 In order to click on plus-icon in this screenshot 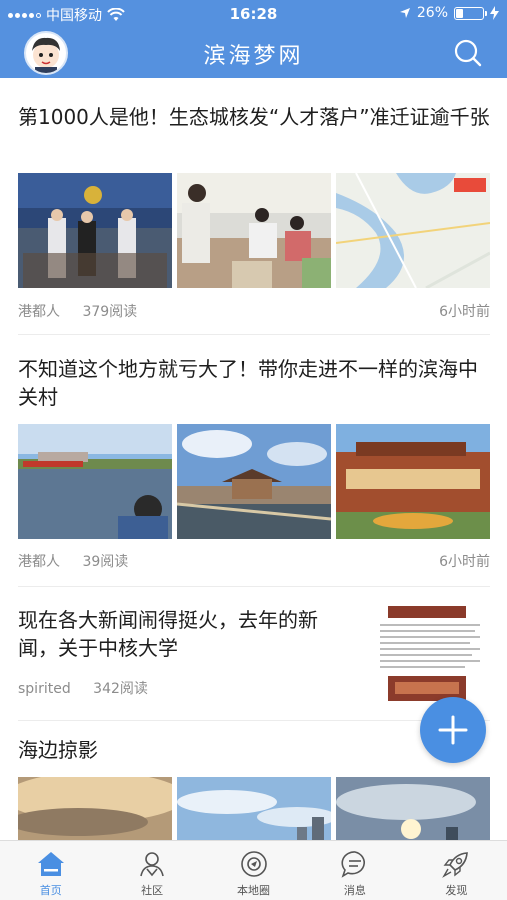, I will do `click(453, 730)`.